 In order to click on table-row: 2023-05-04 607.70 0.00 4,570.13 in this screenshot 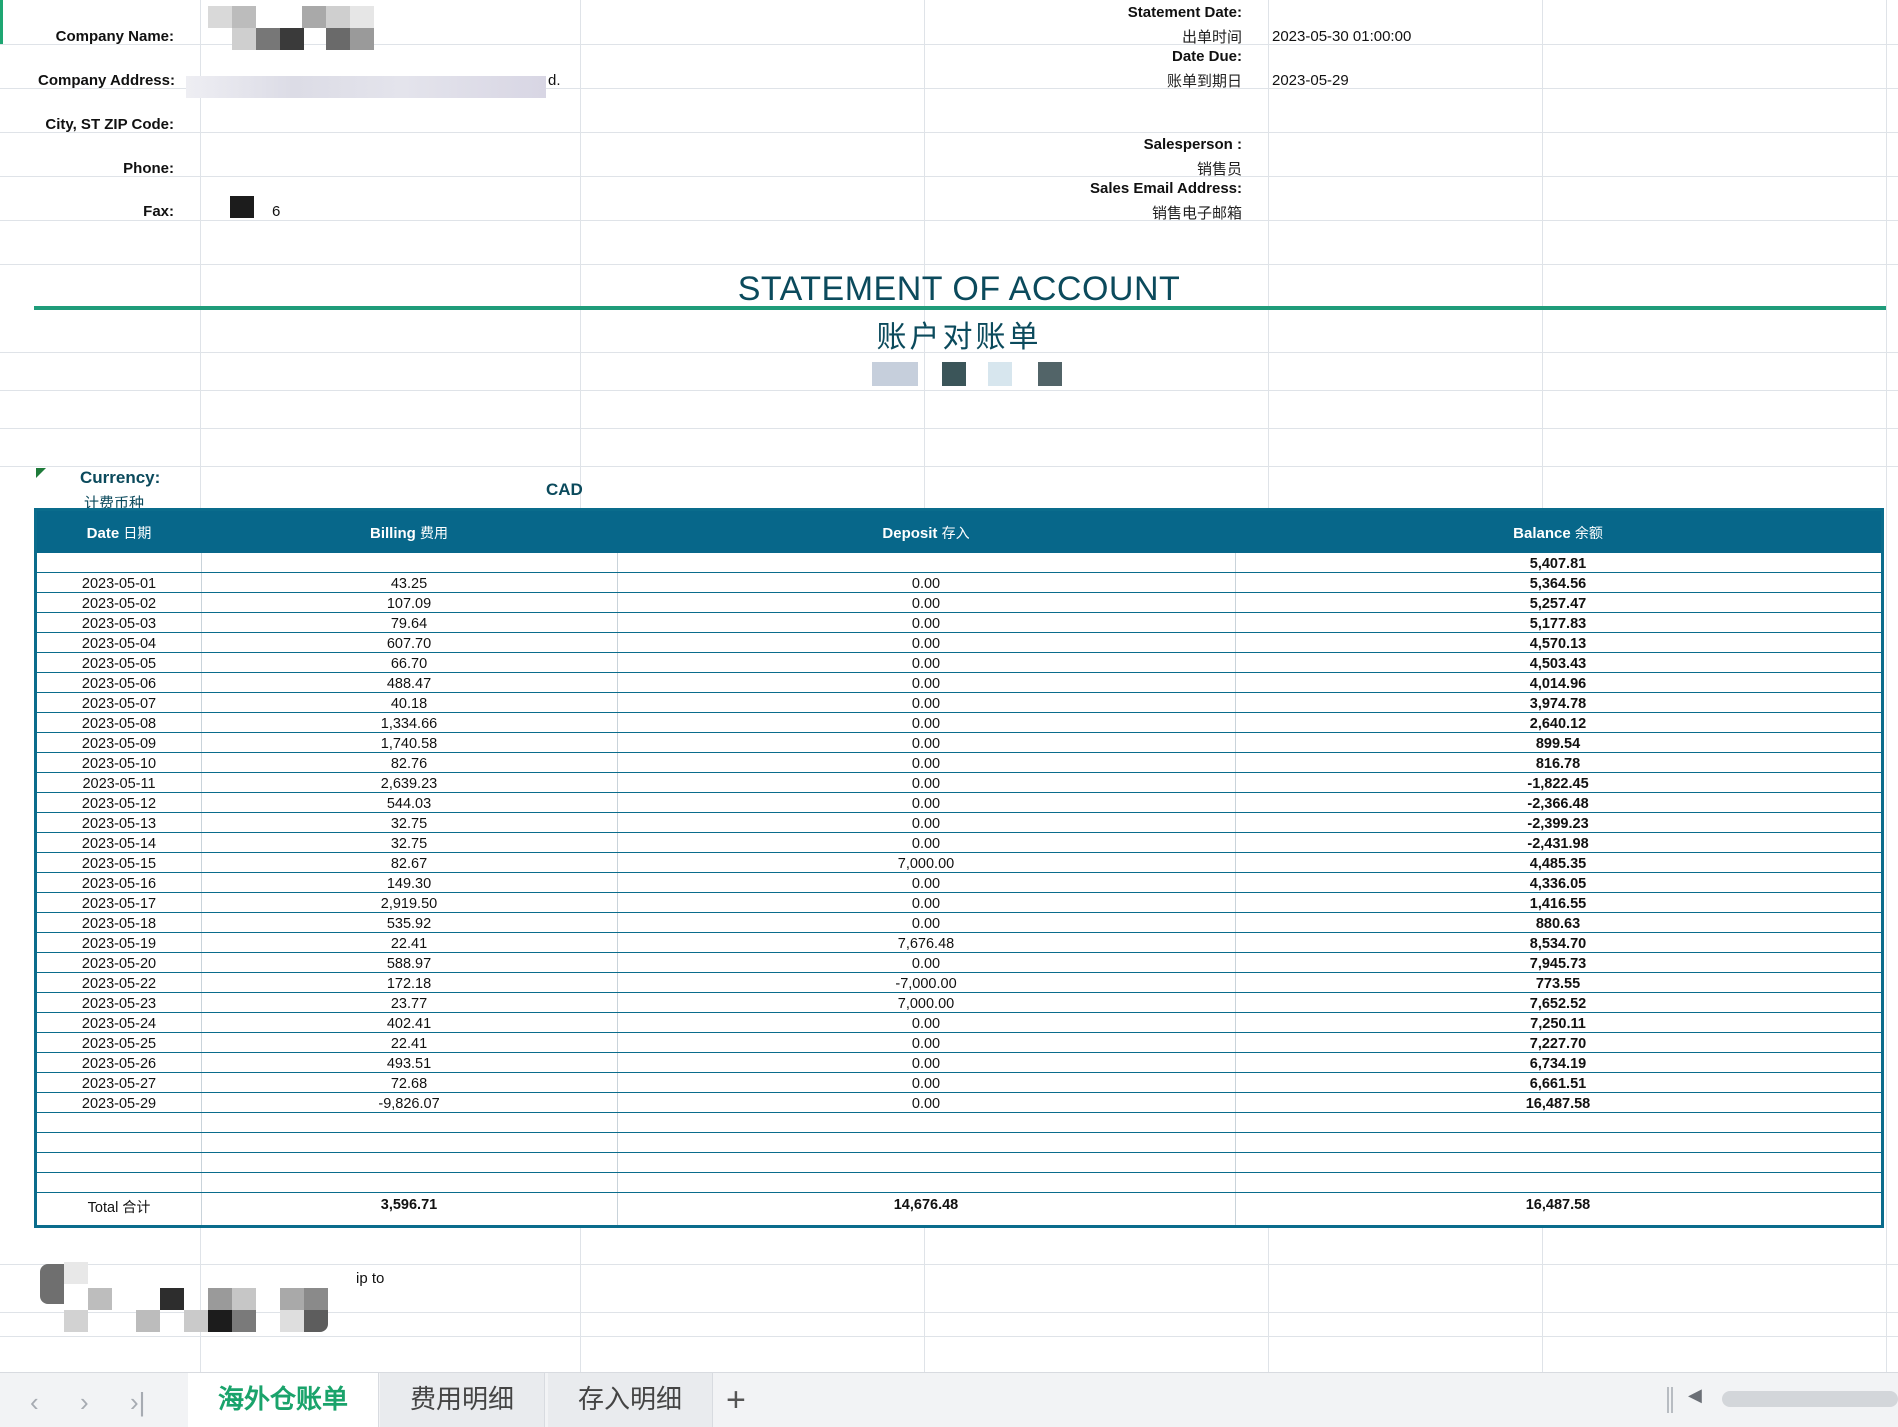, I will do `click(959, 643)`.